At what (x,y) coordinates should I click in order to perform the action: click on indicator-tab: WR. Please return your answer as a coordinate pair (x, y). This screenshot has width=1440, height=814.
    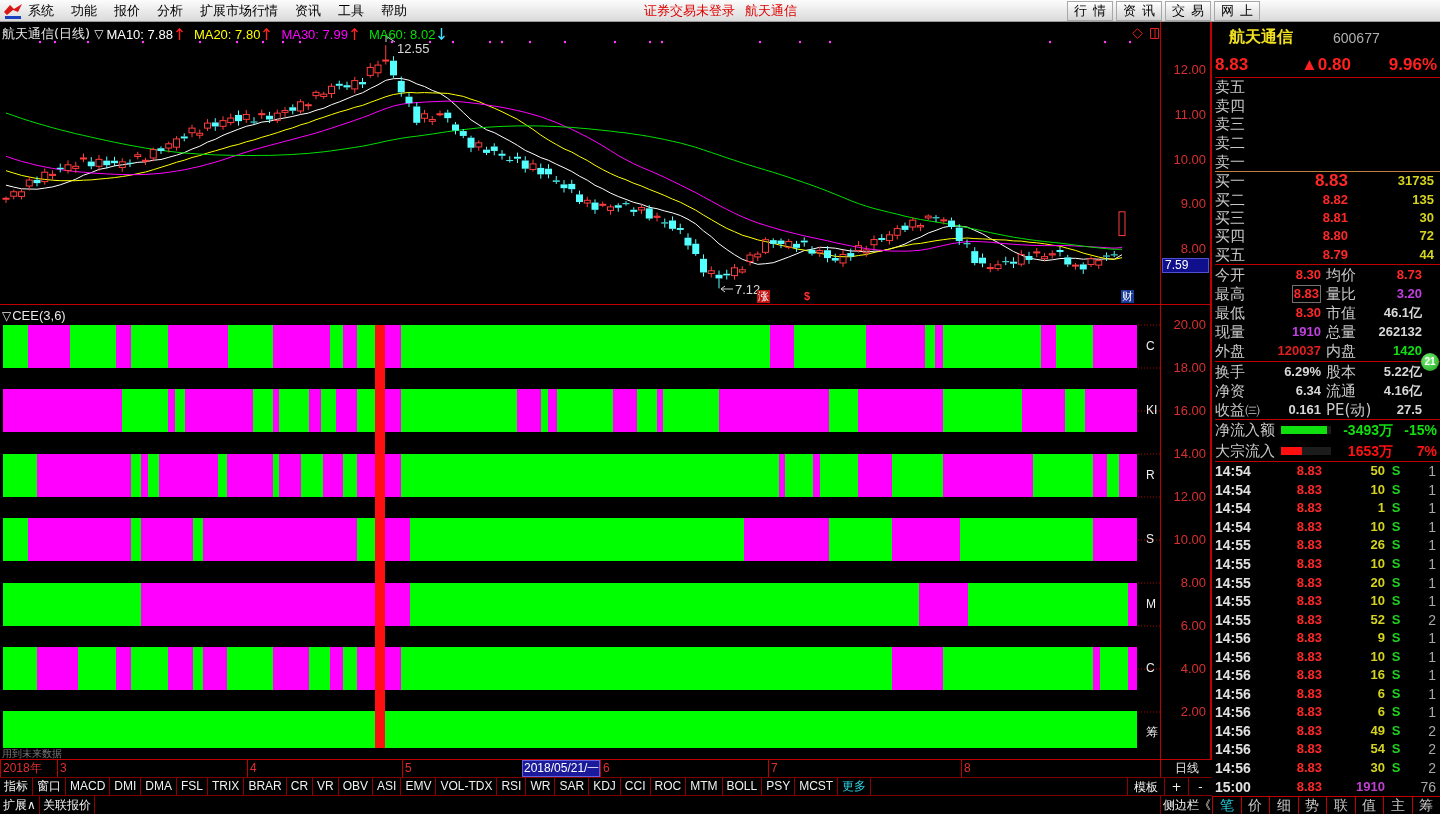
    Looking at the image, I should click on (541, 786).